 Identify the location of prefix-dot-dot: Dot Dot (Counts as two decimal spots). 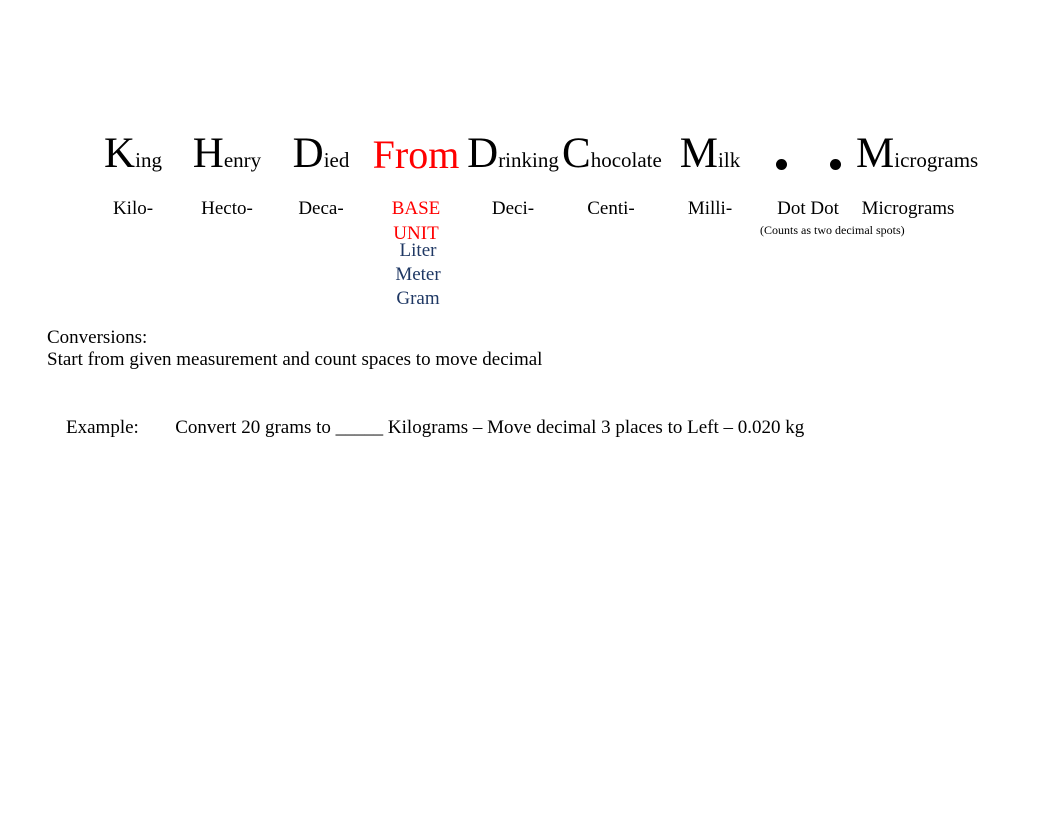
(832, 217).